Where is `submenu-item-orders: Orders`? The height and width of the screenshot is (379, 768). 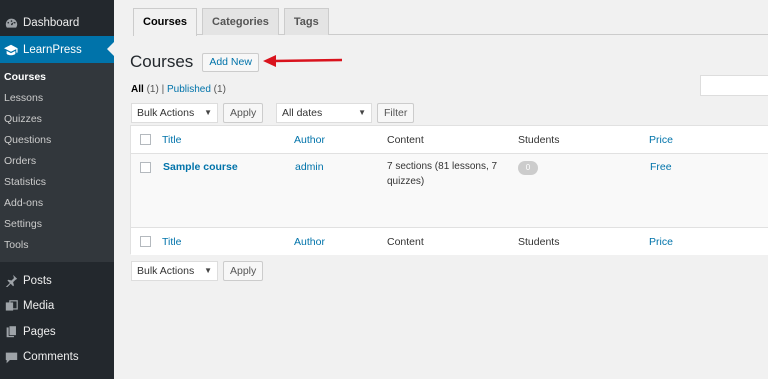
submenu-item-orders: Orders is located at coordinates (57, 161).